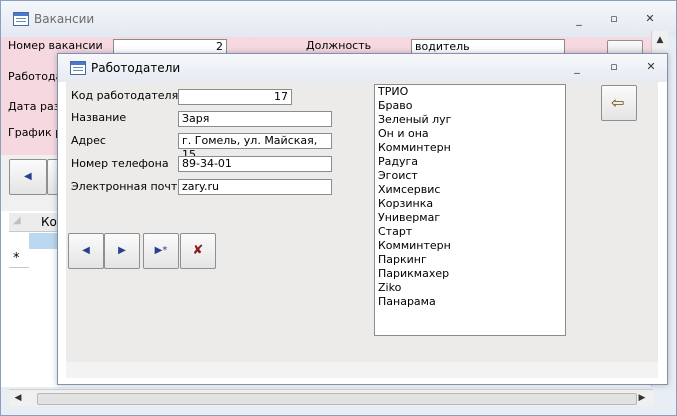 Image resolution: width=677 pixels, height=416 pixels. Describe the element at coordinates (470, 288) in the screenshot. I see `list-item: Ziko` at that location.